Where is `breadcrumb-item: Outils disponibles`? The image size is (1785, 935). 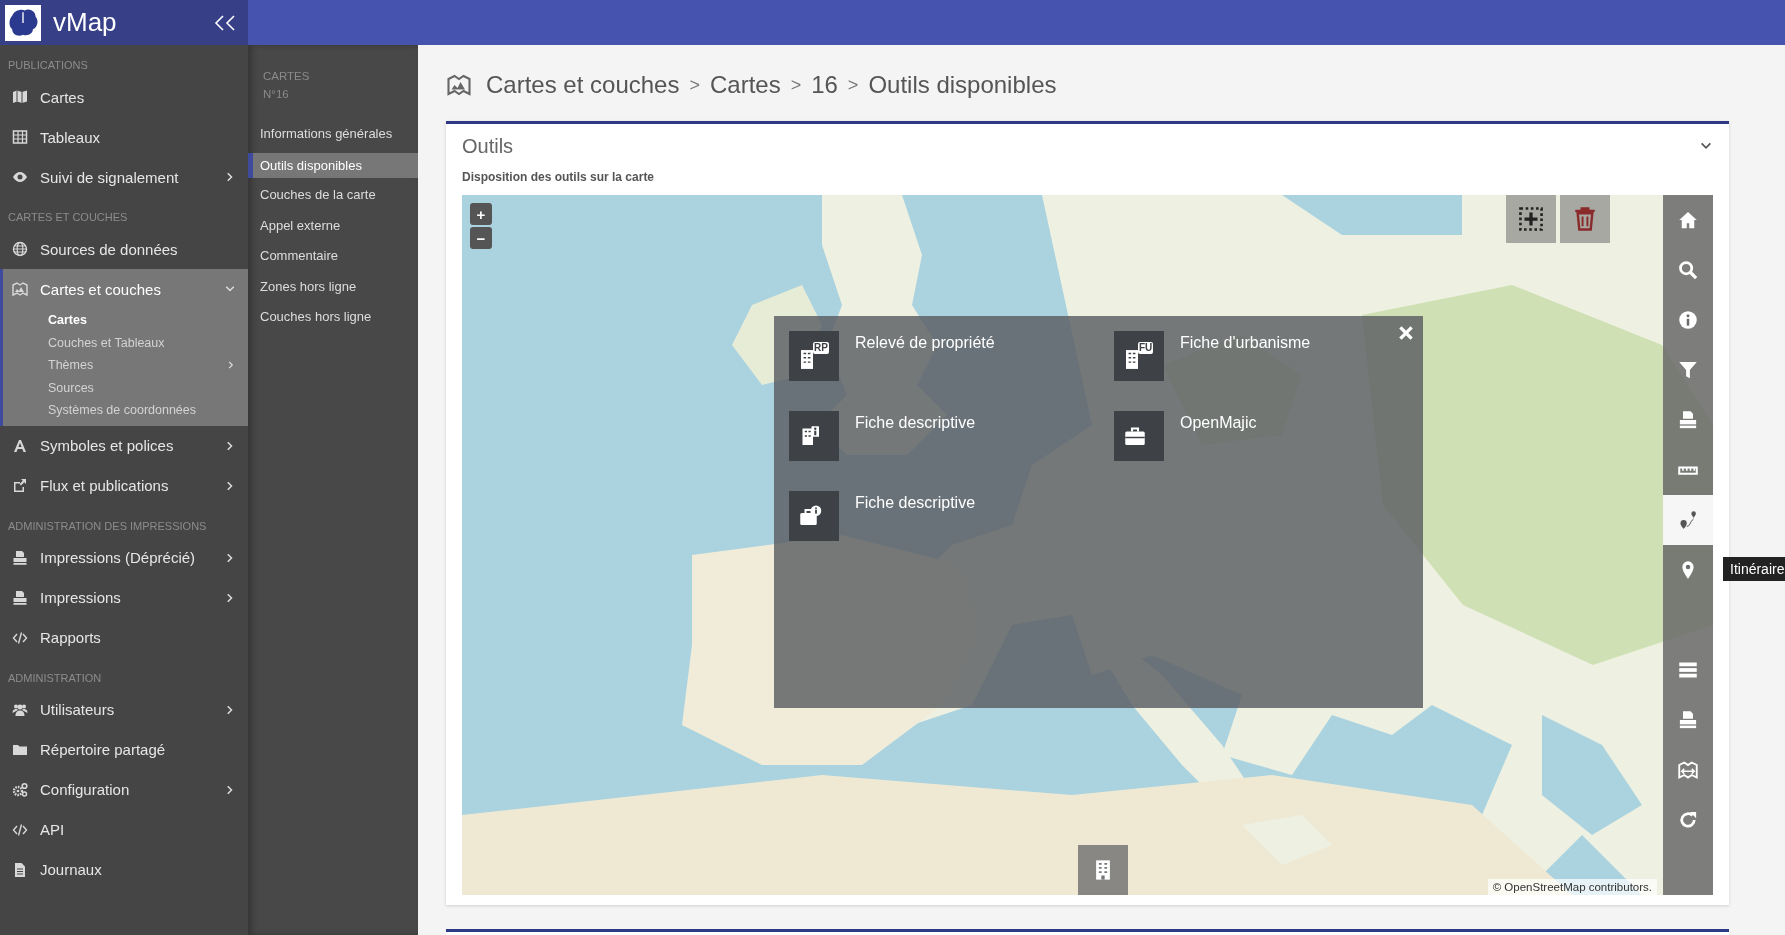 breadcrumb-item: Outils disponibles is located at coordinates (962, 85).